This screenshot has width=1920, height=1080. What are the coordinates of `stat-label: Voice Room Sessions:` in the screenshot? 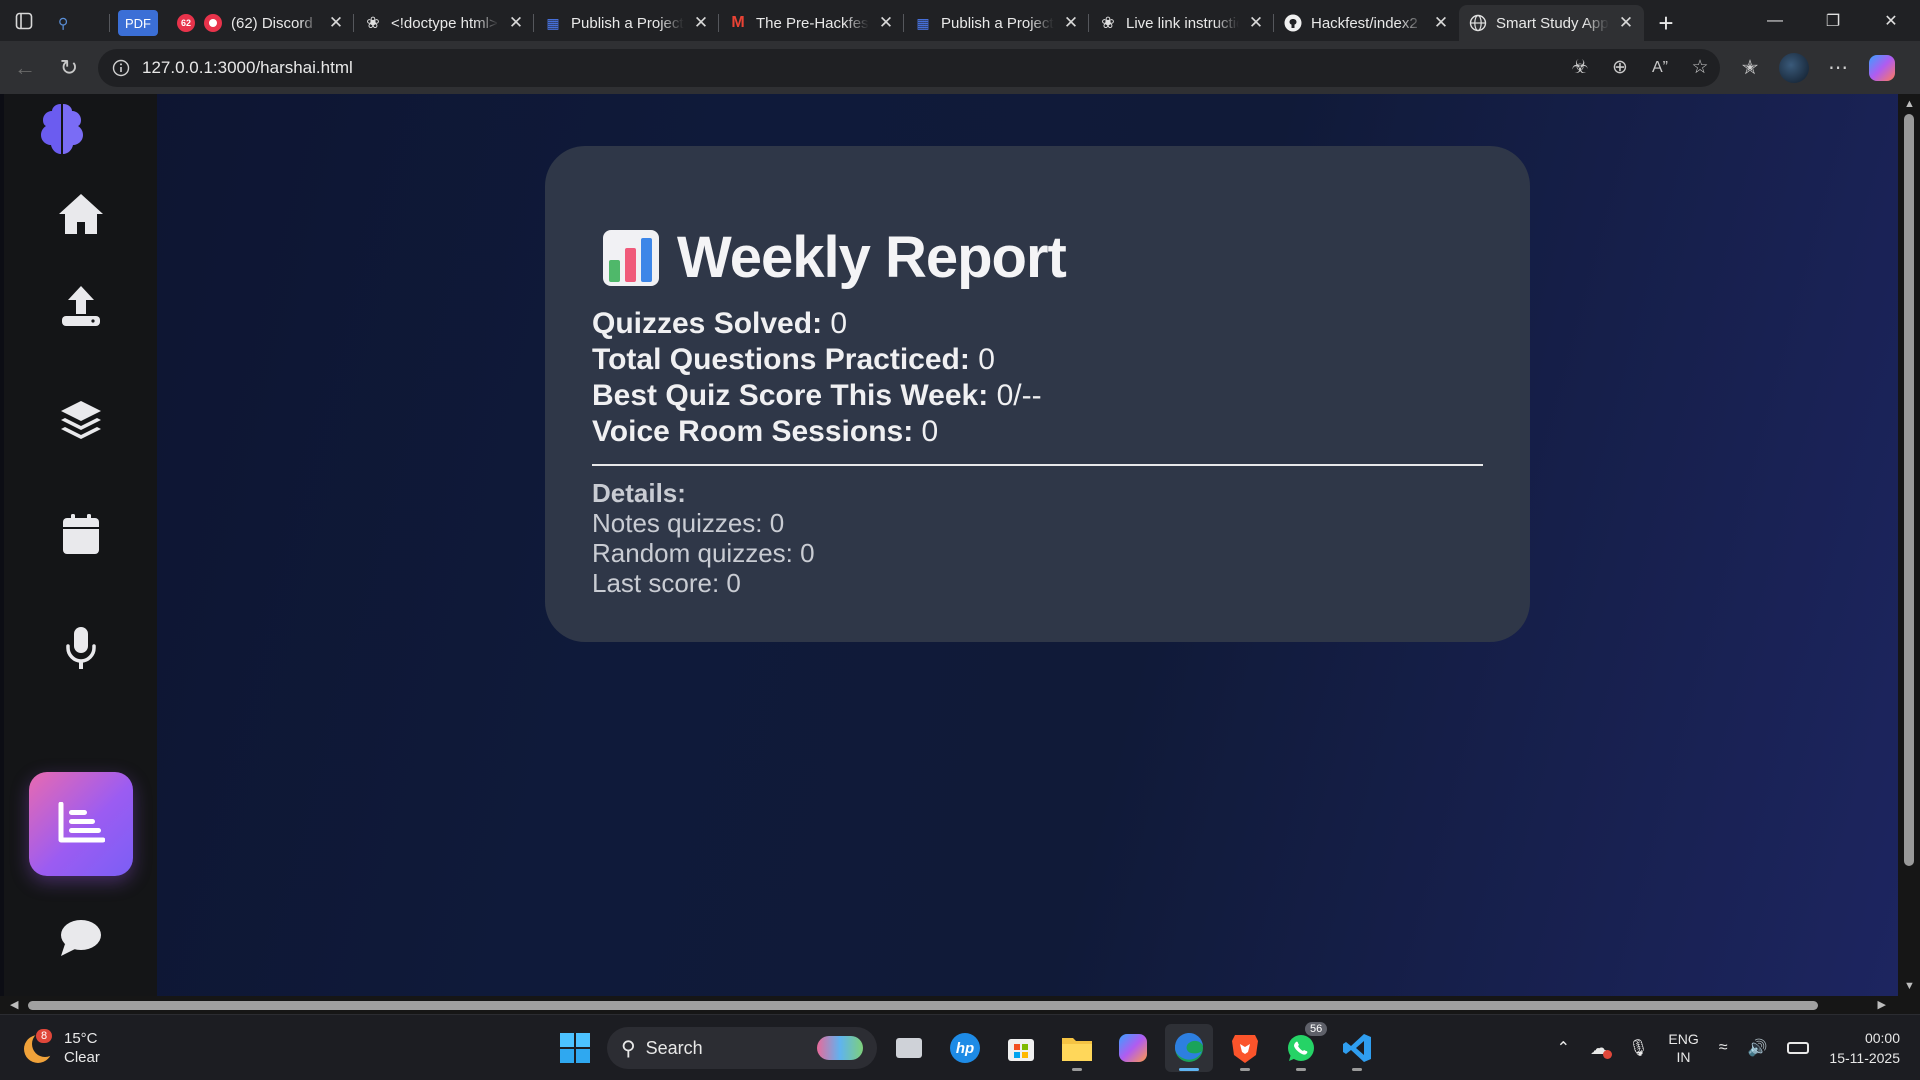 It's located at (753, 431).